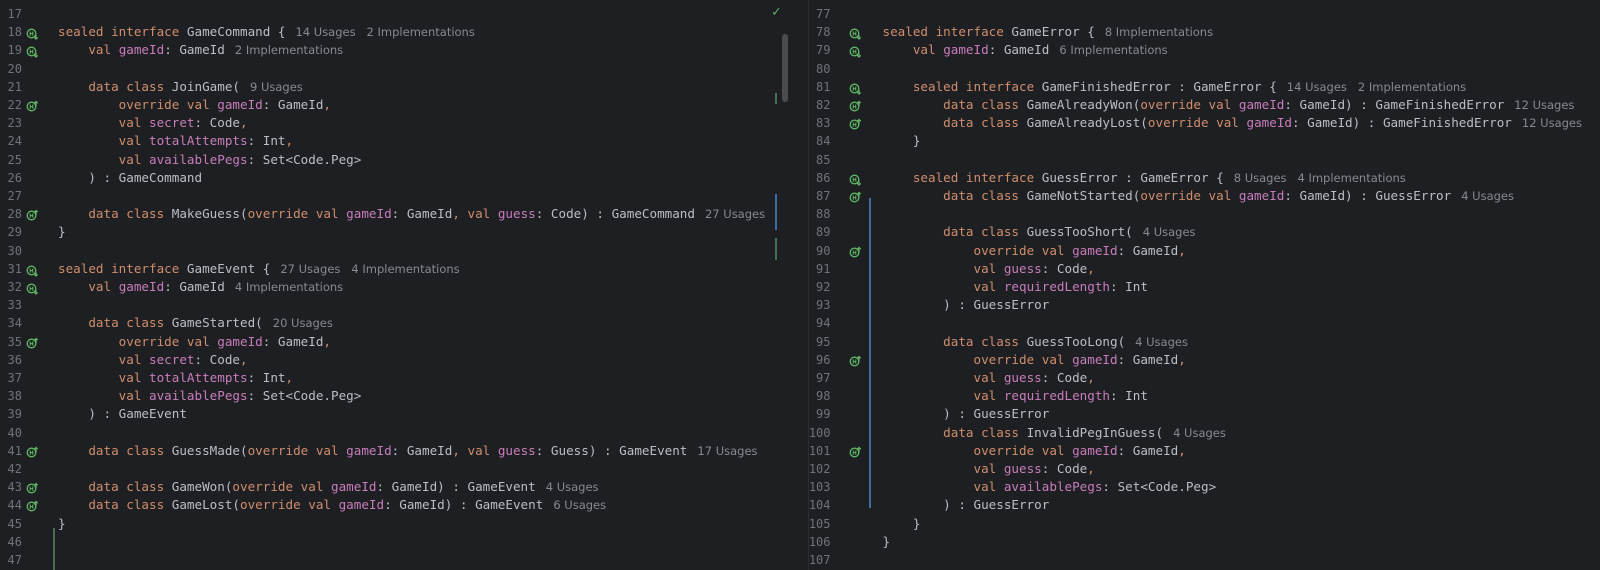 This screenshot has height=570, width=1600. What do you see at coordinates (11, 105) in the screenshot?
I see `line-number: 22` at bounding box center [11, 105].